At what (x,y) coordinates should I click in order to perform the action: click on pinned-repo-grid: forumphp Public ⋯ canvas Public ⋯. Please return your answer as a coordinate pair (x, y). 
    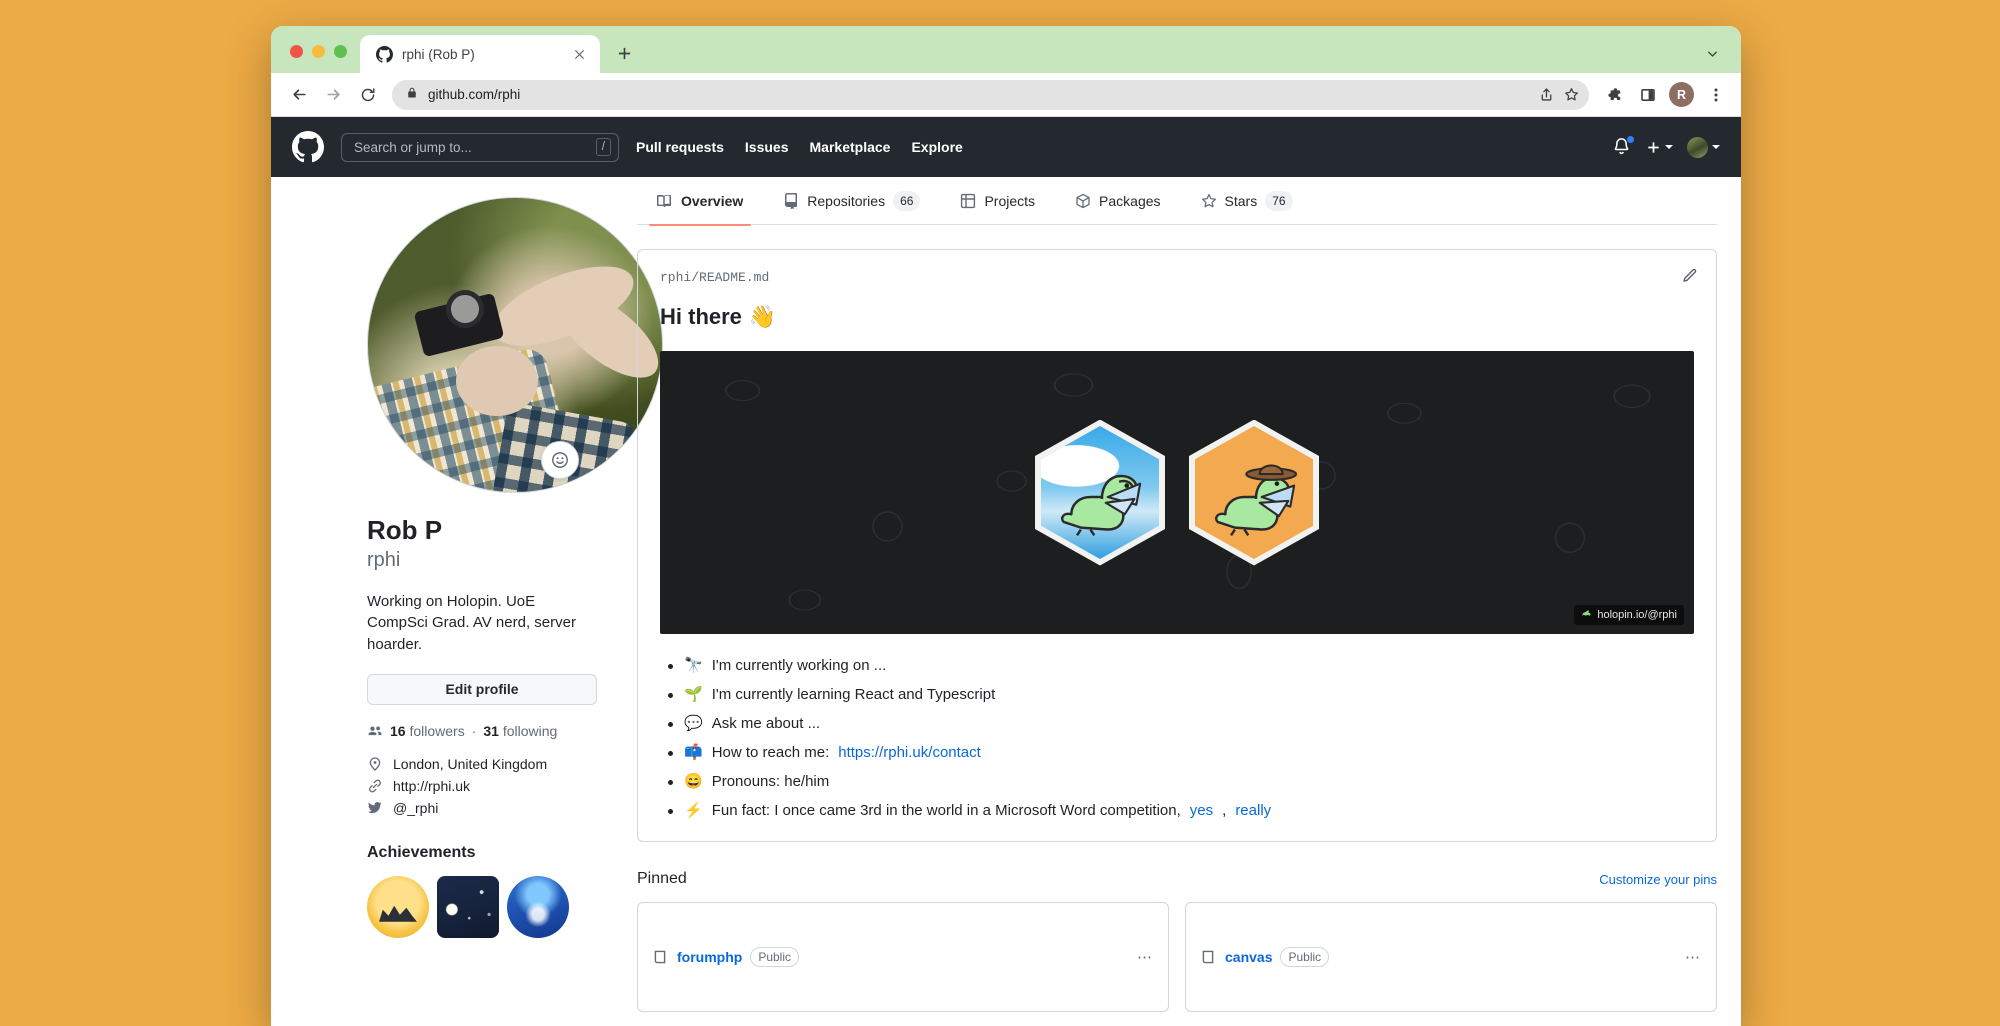
    Looking at the image, I should click on (1177, 957).